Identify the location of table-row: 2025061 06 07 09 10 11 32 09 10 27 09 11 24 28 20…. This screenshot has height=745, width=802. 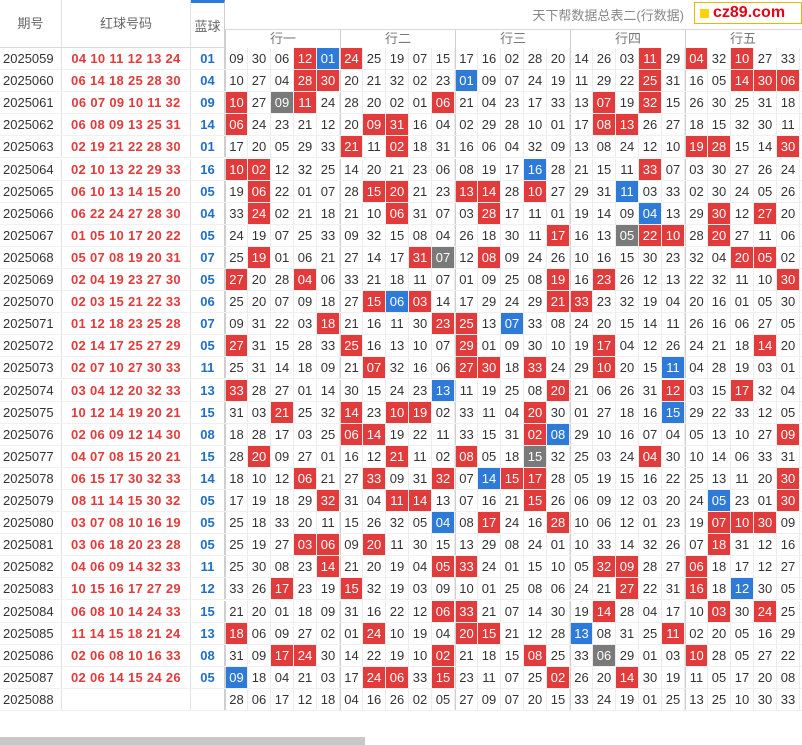
(401, 103).